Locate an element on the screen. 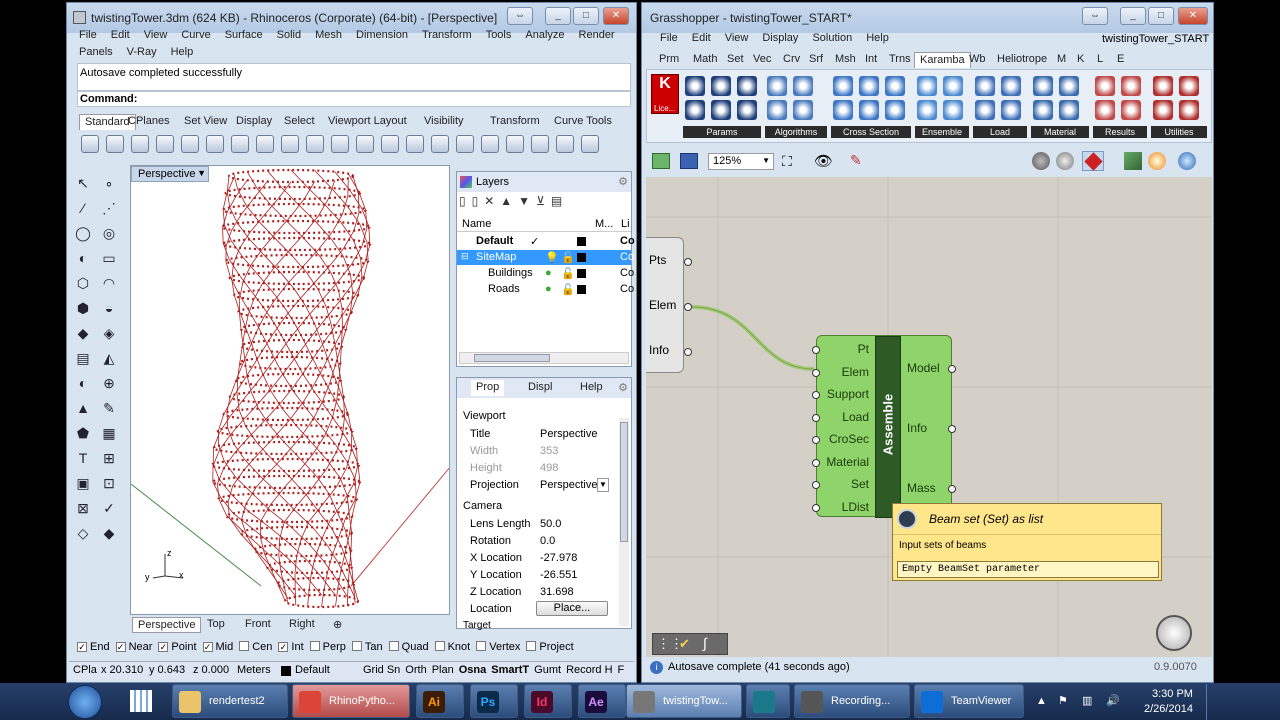 Image resolution: width=1280 pixels, height=720 pixels. grid-icon is located at coordinates (465, 144).